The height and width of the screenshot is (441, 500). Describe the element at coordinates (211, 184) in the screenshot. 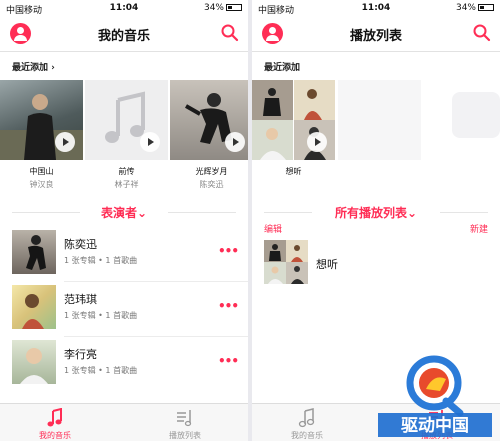

I see `album-artist: 陈奕迅` at that location.